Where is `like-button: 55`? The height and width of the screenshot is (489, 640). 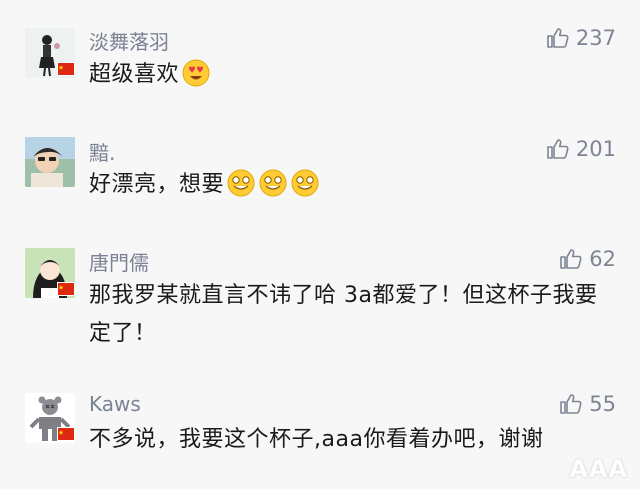 like-button: 55 is located at coordinates (587, 404).